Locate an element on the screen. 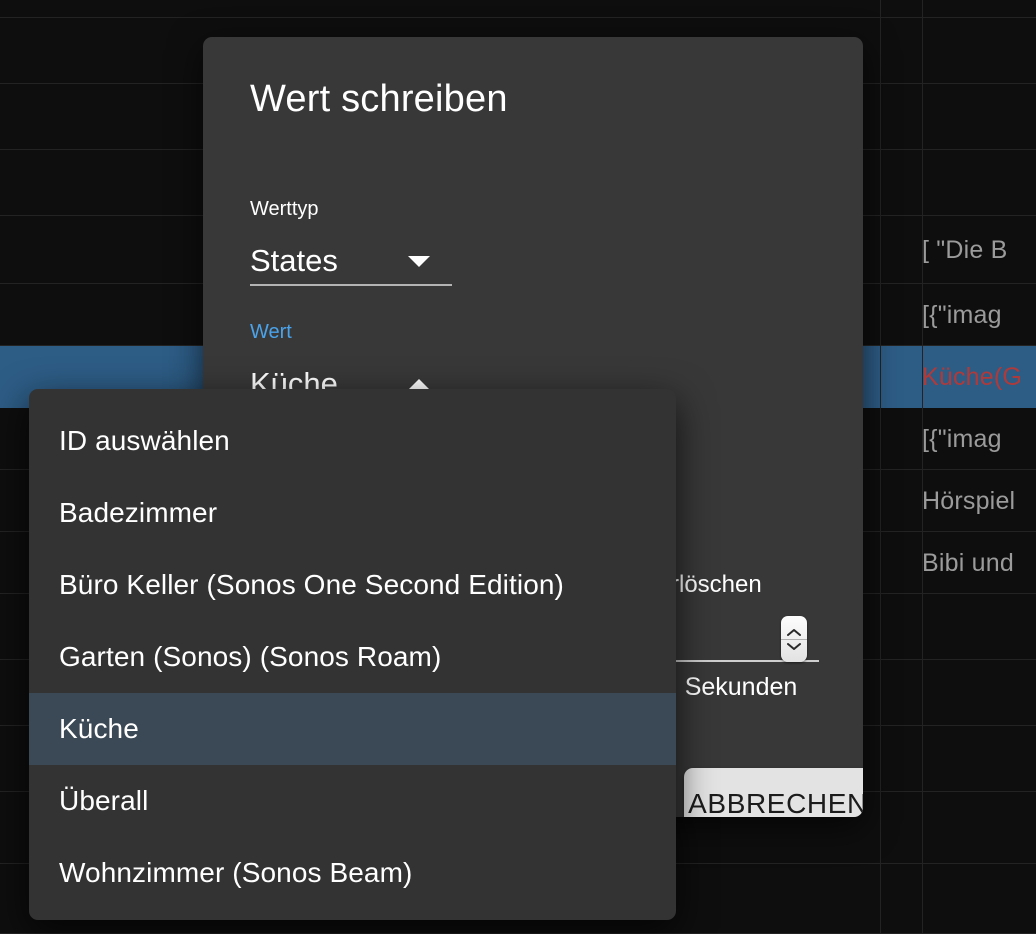  table-cell-value: Bibi und is located at coordinates (968, 563).